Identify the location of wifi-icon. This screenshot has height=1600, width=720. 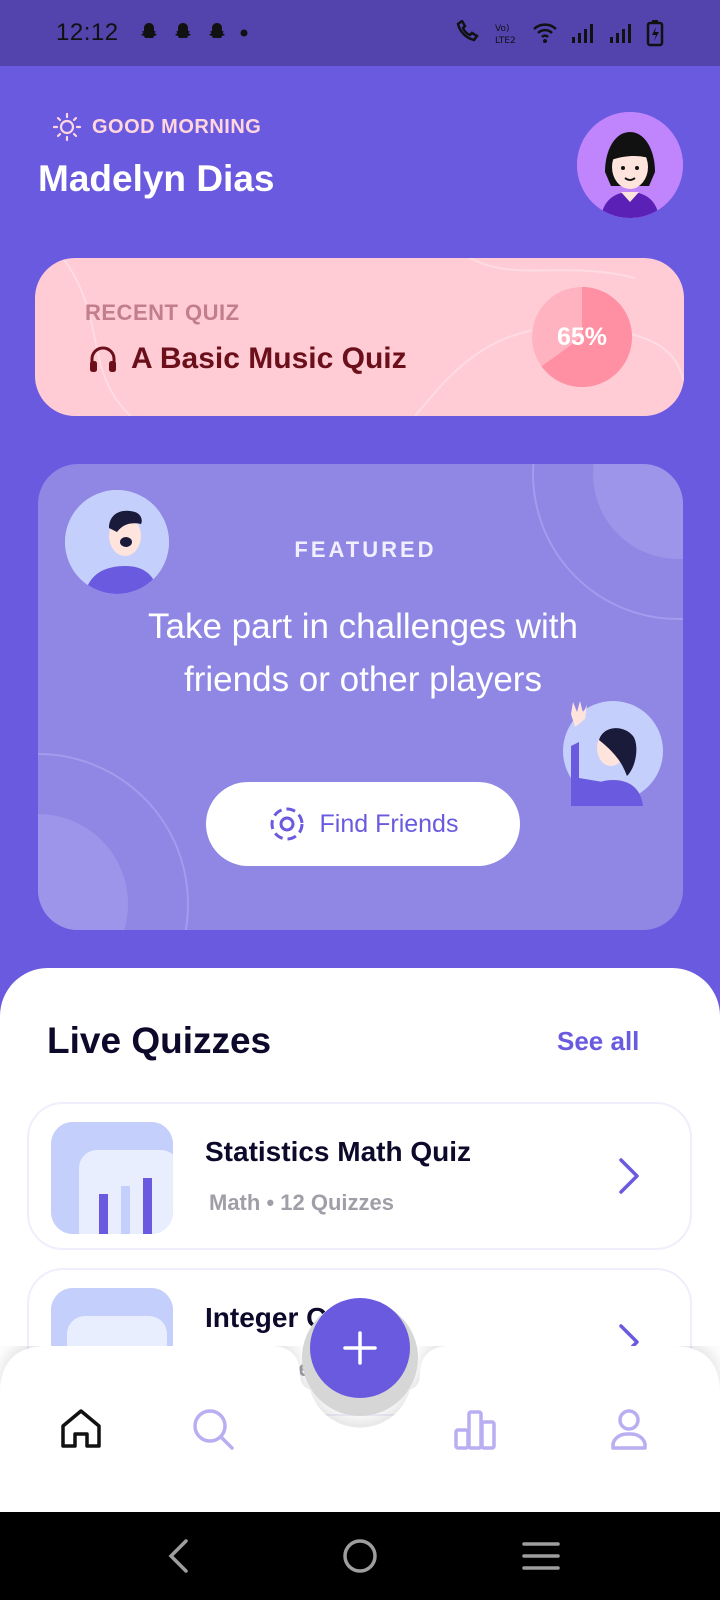
(545, 33).